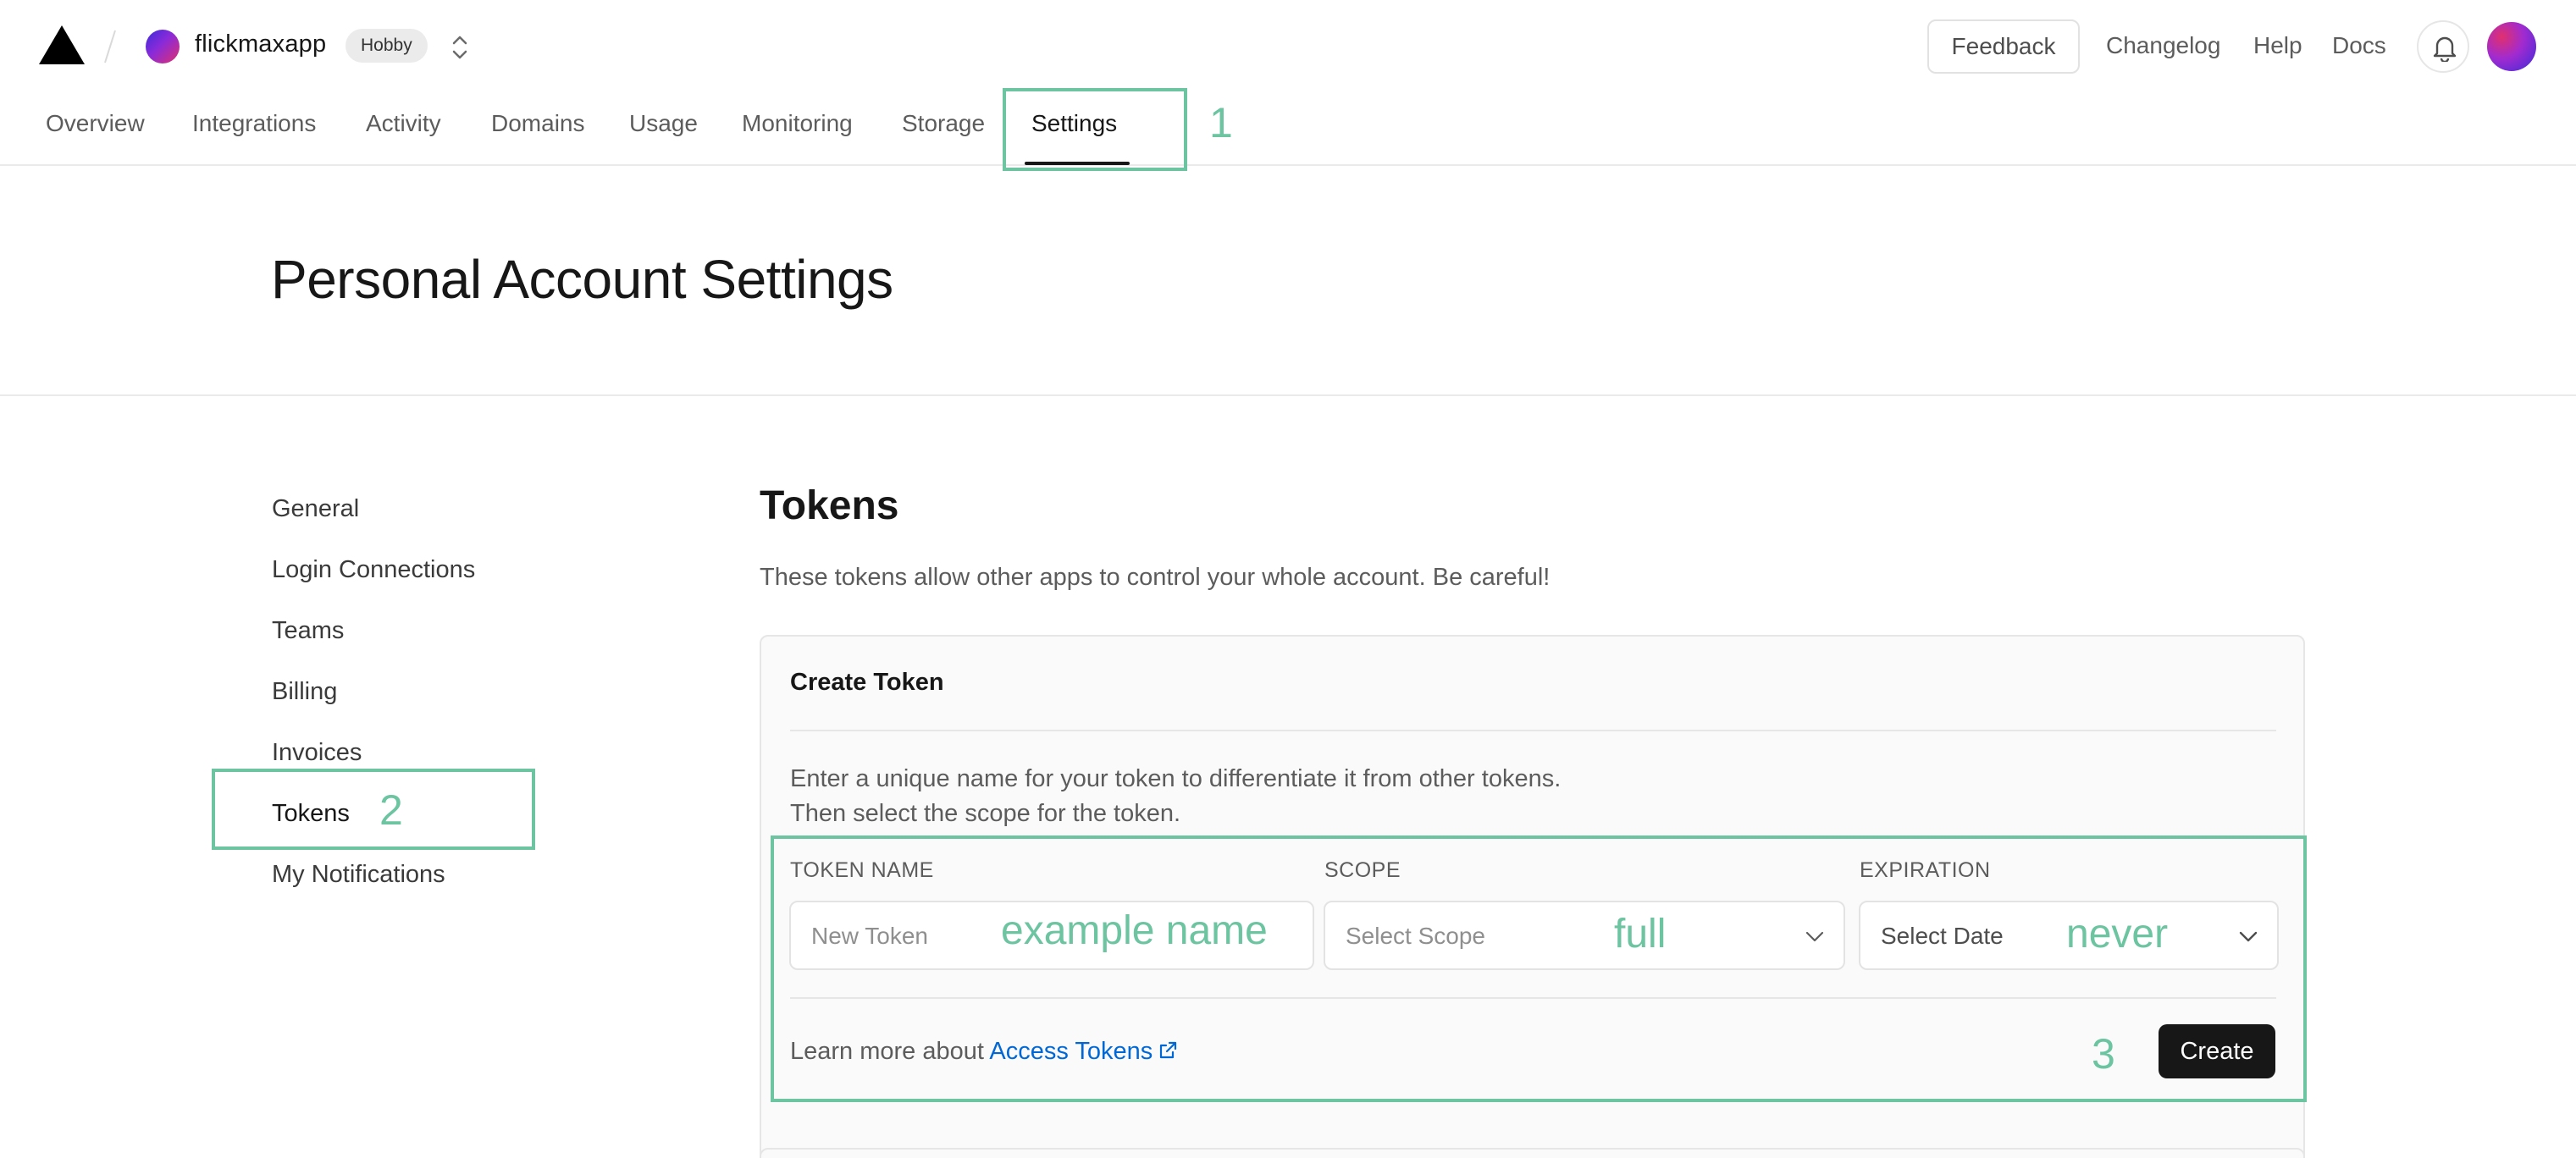 The image size is (2576, 1158). Describe the element at coordinates (460, 47) in the screenshot. I see `chevron-updown-icon` at that location.